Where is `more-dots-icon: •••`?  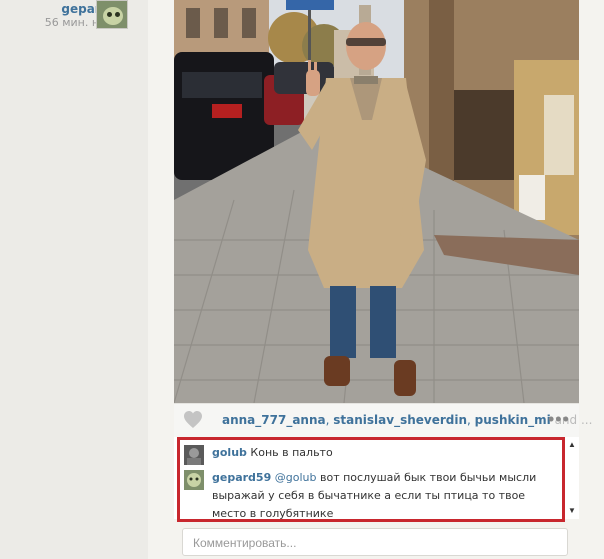
more-dots-icon: ••• is located at coordinates (559, 419).